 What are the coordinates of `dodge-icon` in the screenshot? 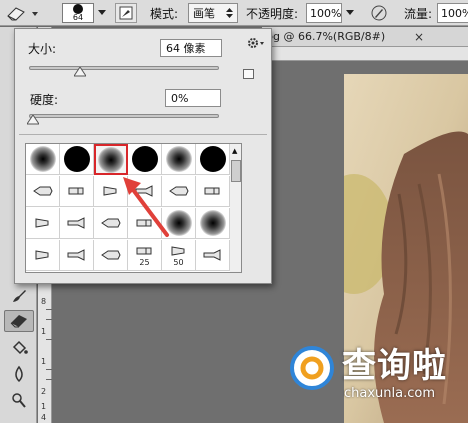 It's located at (19, 400).